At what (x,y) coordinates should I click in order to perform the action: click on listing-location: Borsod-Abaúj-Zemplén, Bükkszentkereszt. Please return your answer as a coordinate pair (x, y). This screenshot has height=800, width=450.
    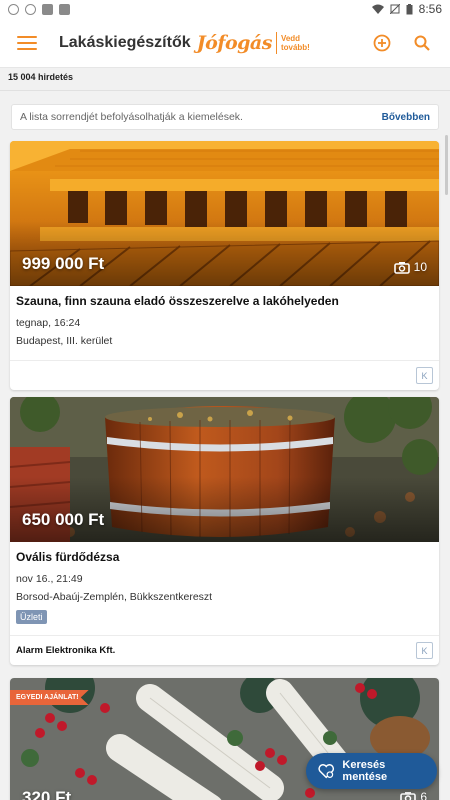
    Looking at the image, I should click on (114, 597).